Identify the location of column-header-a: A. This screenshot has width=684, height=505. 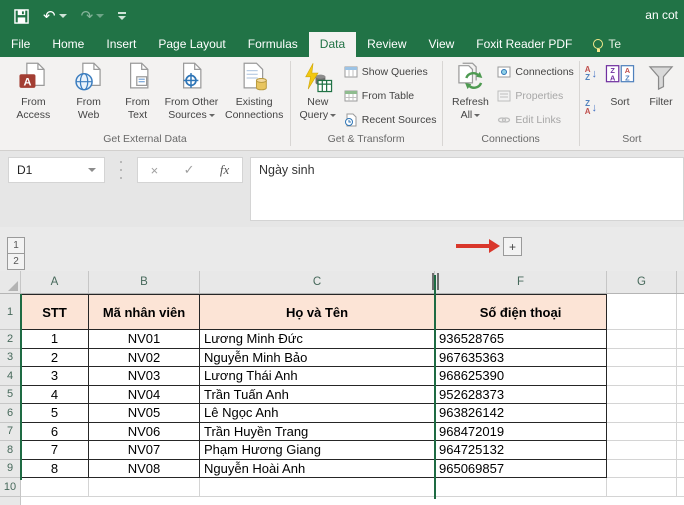
(55, 282).